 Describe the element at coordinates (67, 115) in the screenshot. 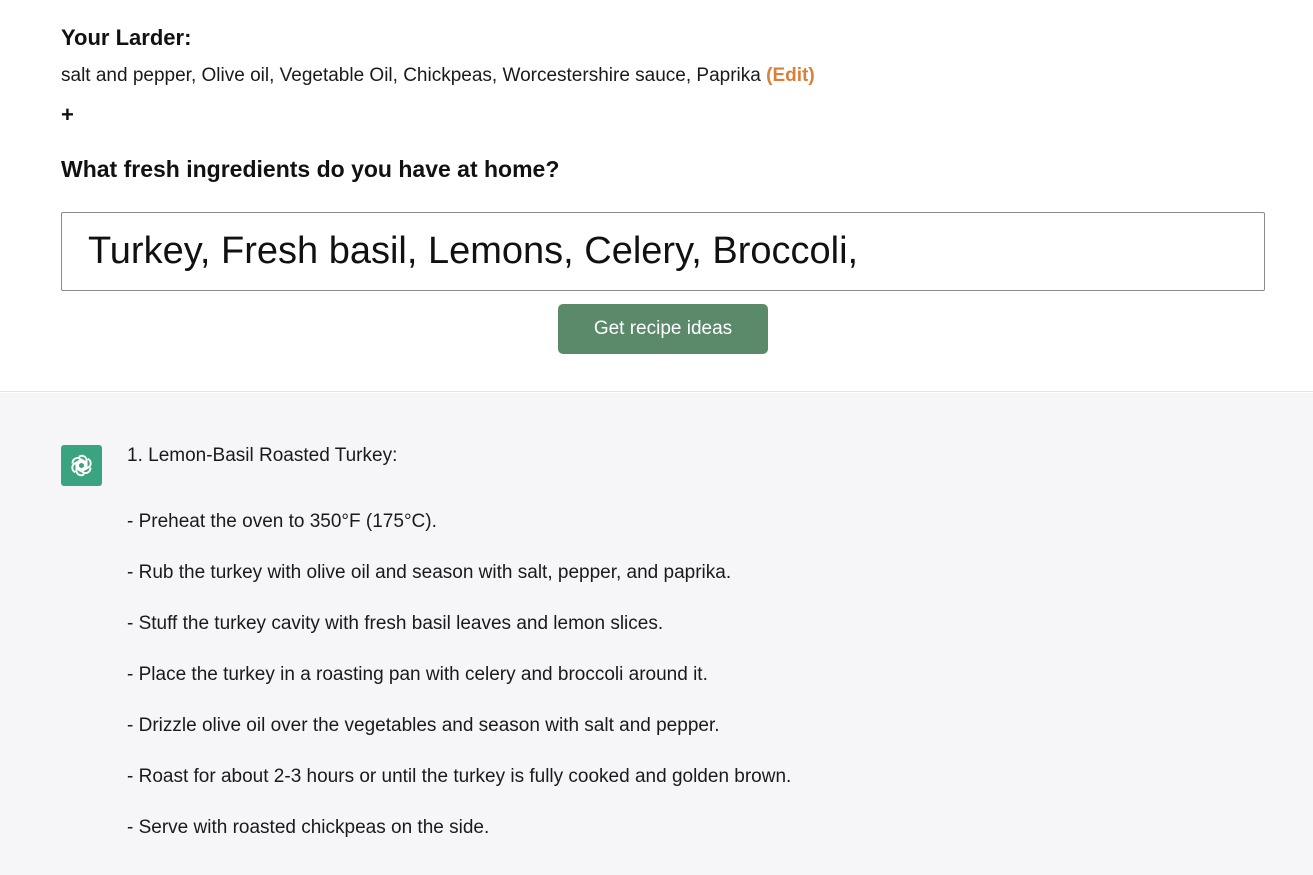

I see `add-larder-item-button: +` at that location.